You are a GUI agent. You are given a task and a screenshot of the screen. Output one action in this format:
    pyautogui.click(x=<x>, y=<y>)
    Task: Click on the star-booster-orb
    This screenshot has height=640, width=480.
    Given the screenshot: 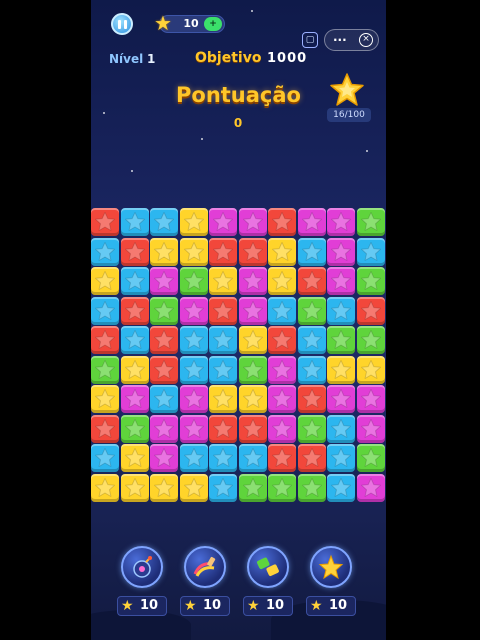 What is the action you would take?
    pyautogui.click(x=331, y=567)
    